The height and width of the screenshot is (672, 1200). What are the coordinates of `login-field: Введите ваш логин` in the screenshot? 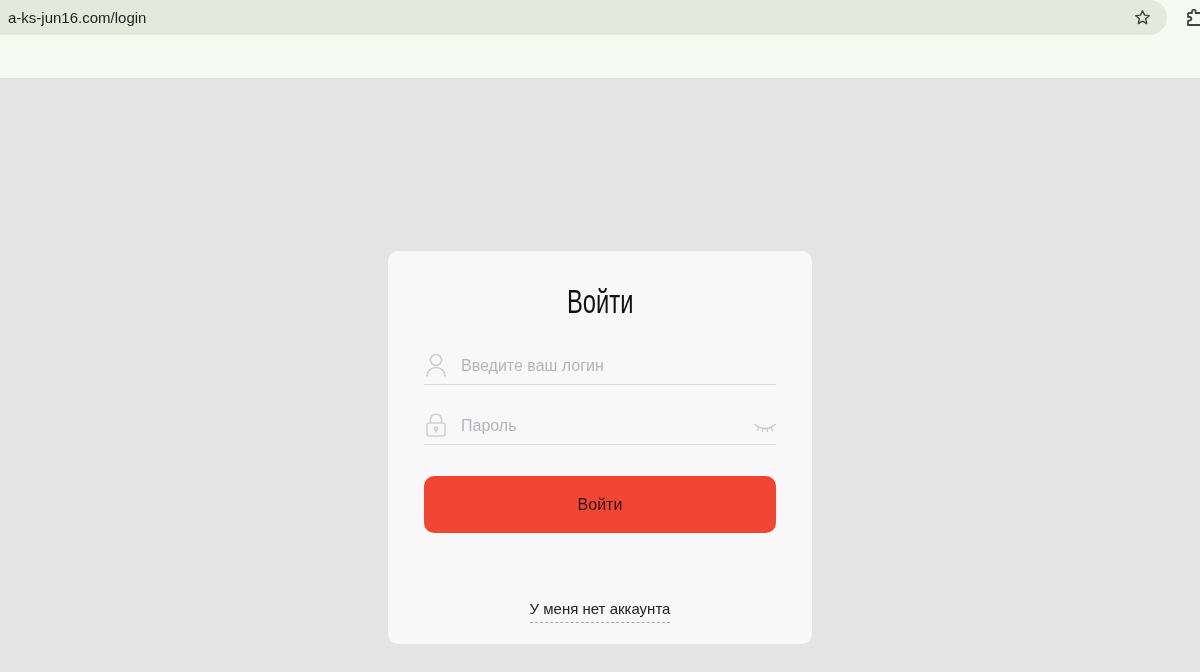 It's located at (600, 363).